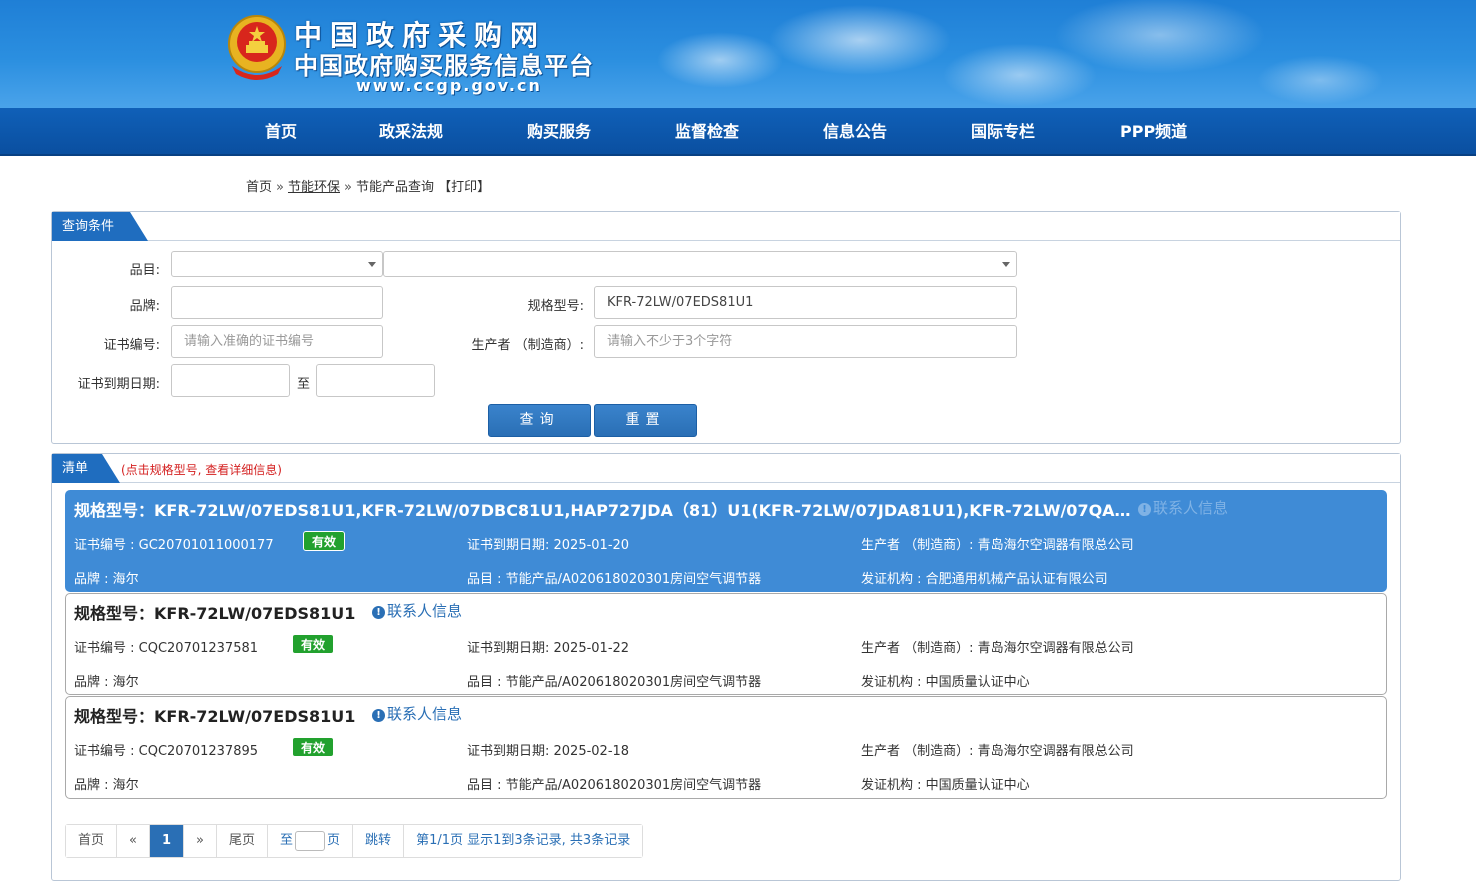 The height and width of the screenshot is (884, 1476). I want to click on national-emblem-icon, so click(257, 47).